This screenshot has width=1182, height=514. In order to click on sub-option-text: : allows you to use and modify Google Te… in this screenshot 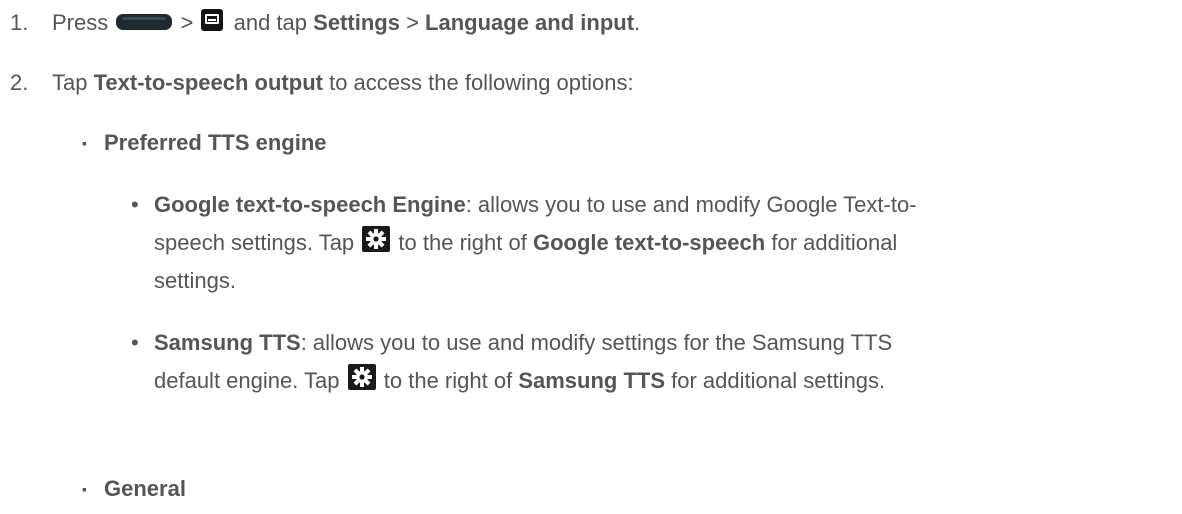, I will do `click(691, 204)`.